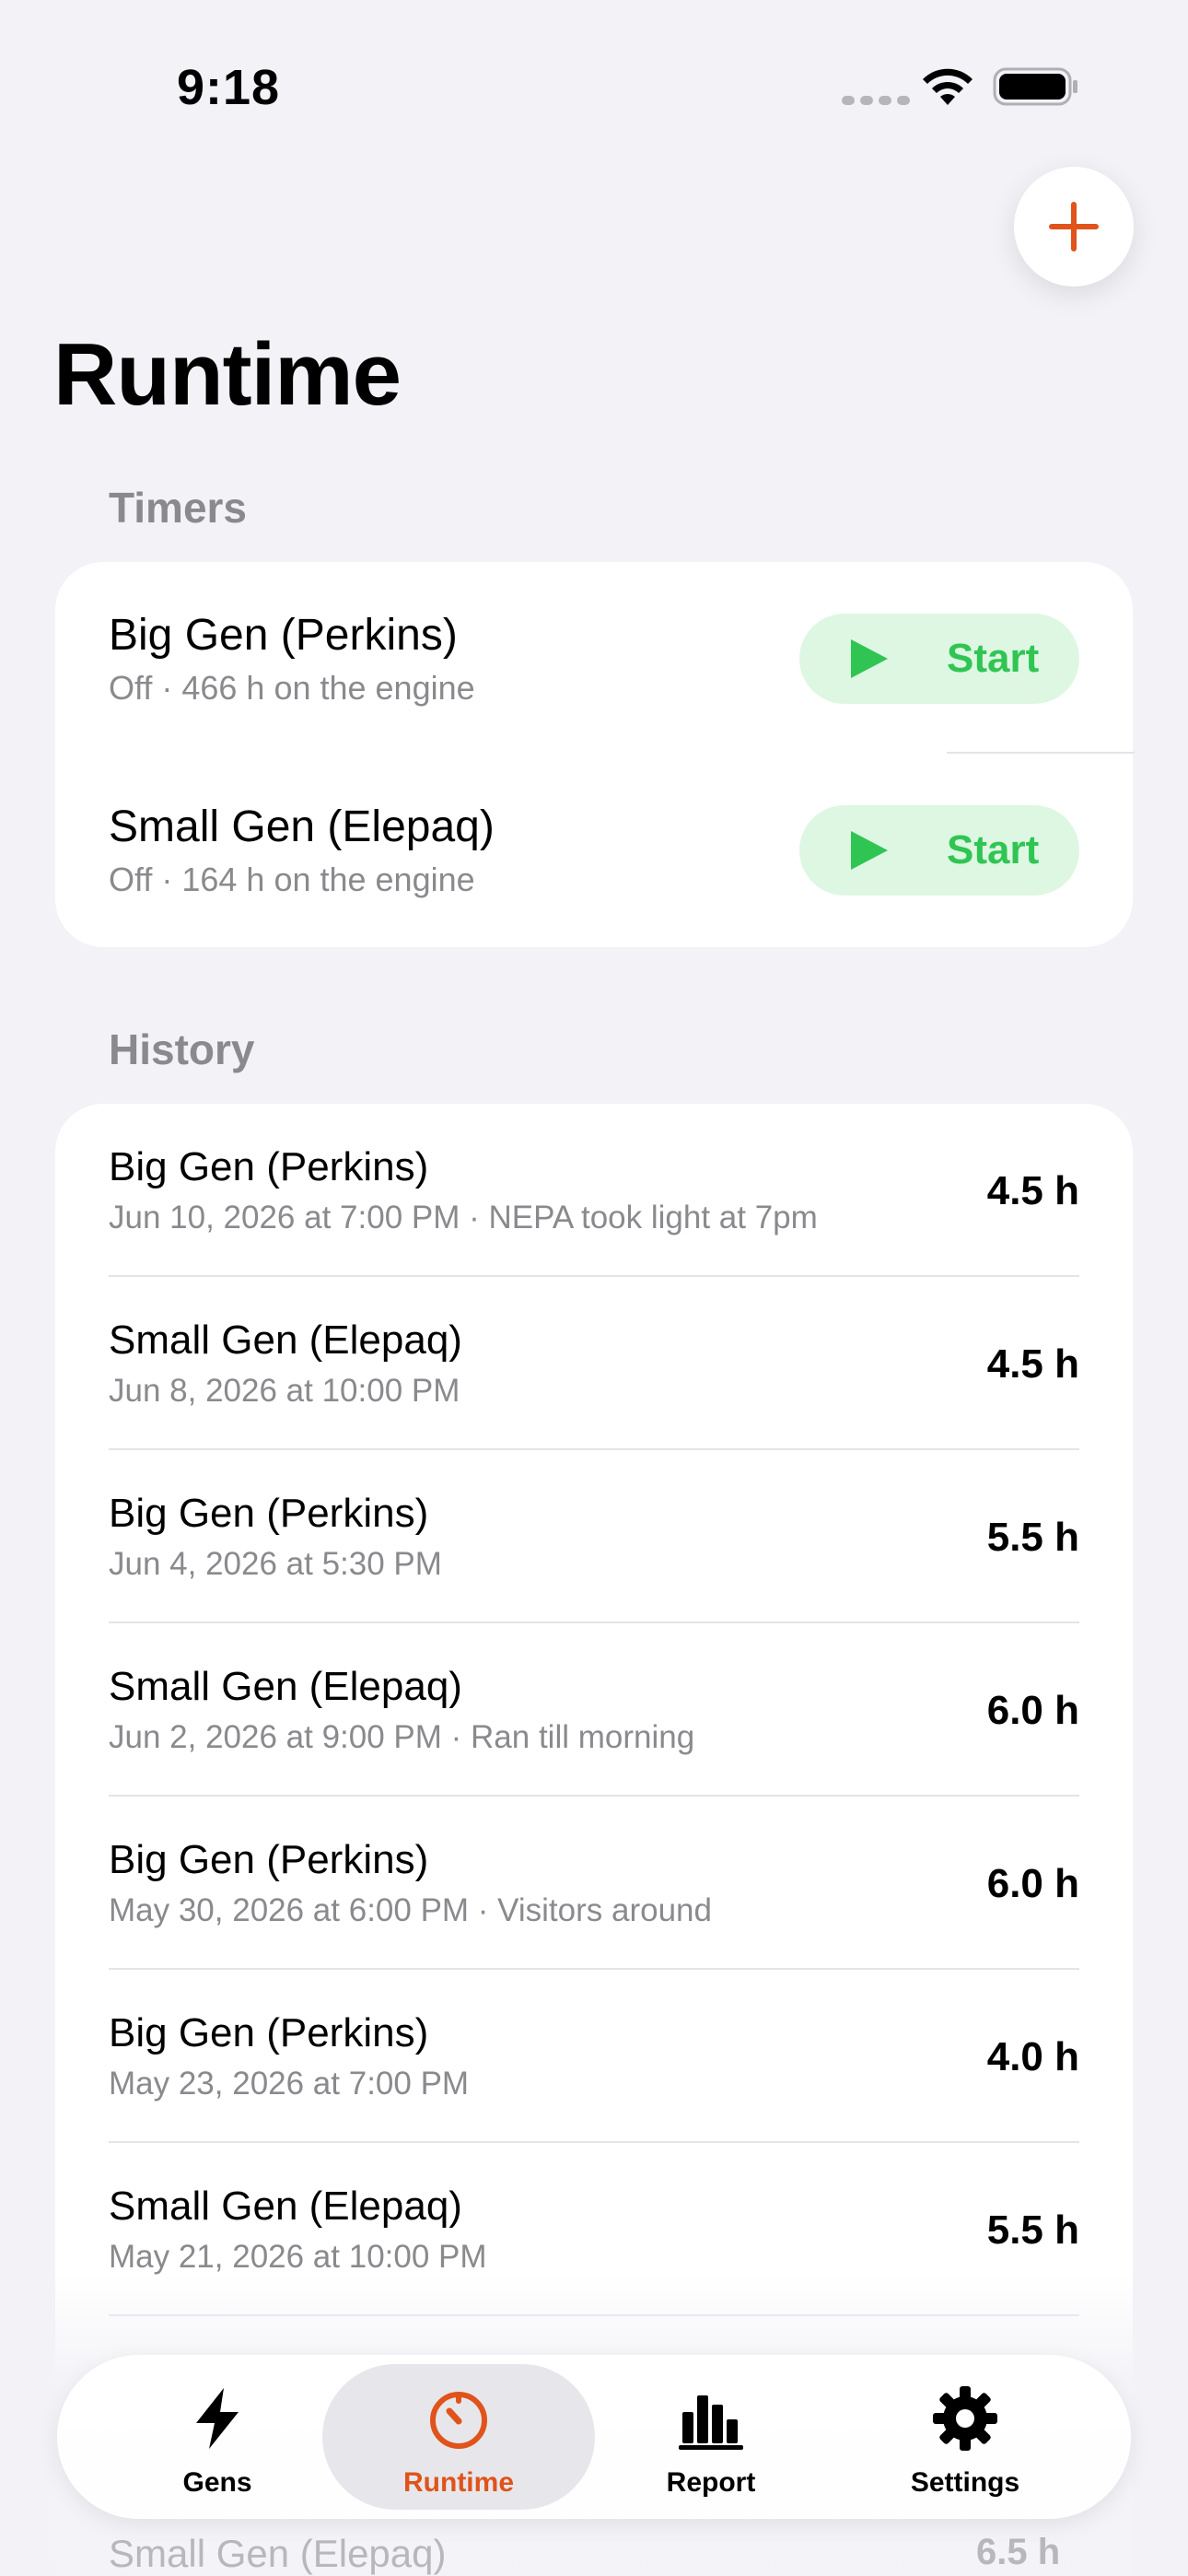 This screenshot has width=1188, height=2576. I want to click on tab-gens: Gens, so click(218, 2437).